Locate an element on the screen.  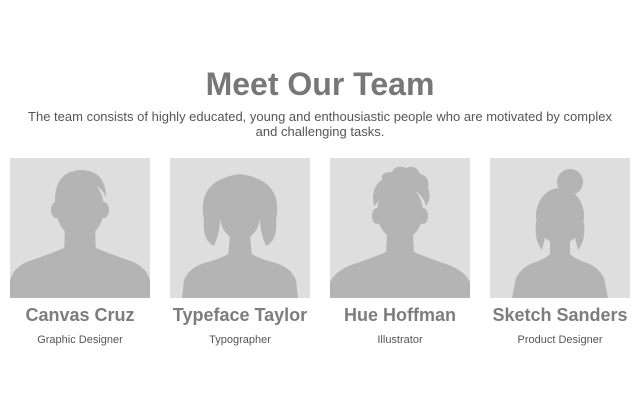
female-bob-hair-silhouette-icon is located at coordinates (240, 236).